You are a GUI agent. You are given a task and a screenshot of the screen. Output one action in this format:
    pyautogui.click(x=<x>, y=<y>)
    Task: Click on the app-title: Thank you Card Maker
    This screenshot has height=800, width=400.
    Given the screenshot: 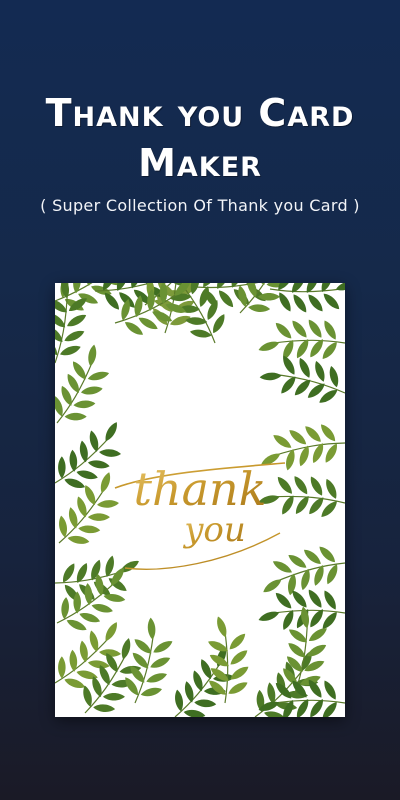 What is the action you would take?
    pyautogui.click(x=200, y=138)
    